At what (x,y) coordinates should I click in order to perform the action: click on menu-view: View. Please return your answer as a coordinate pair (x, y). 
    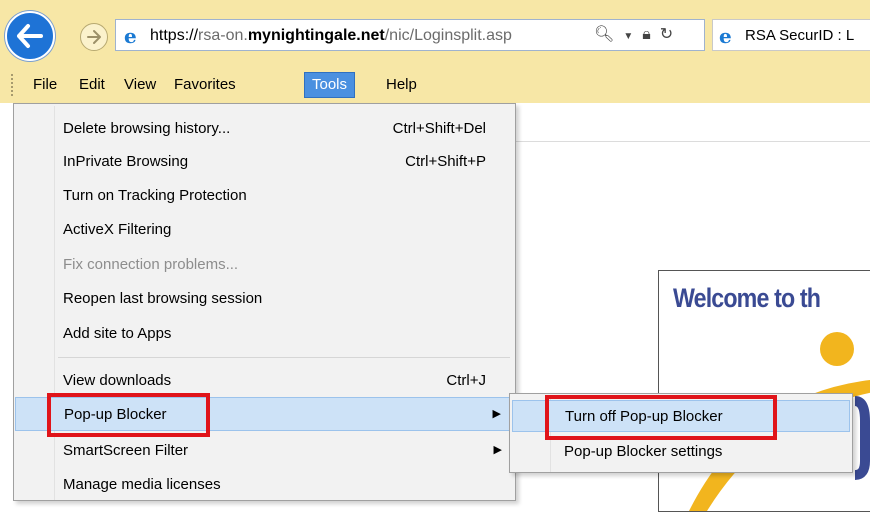
    Looking at the image, I should click on (140, 85).